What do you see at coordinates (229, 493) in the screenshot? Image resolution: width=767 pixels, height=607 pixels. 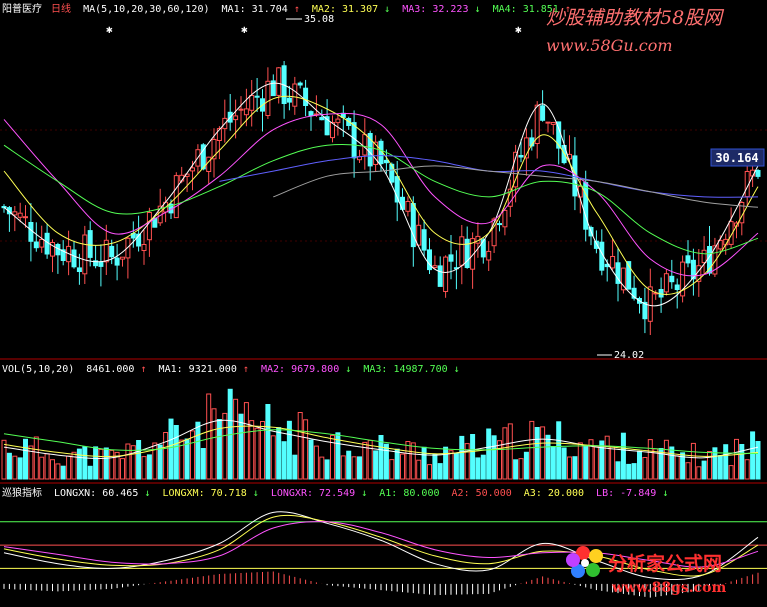 I see `longxm-value: 70.718` at bounding box center [229, 493].